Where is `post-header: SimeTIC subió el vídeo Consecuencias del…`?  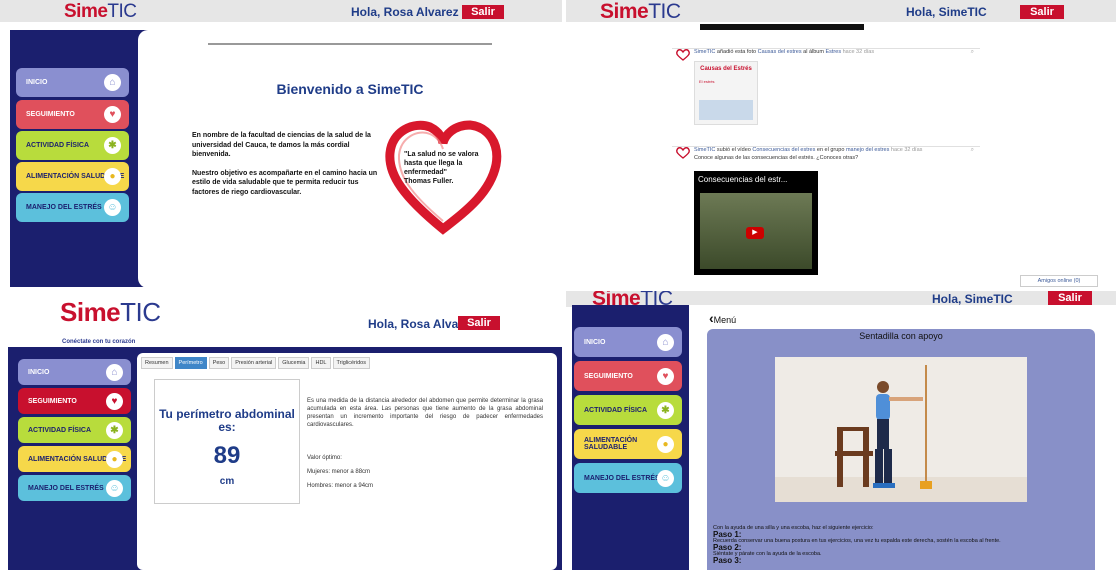 post-header: SimeTIC subió el vídeo Consecuencias del… is located at coordinates (826, 150).